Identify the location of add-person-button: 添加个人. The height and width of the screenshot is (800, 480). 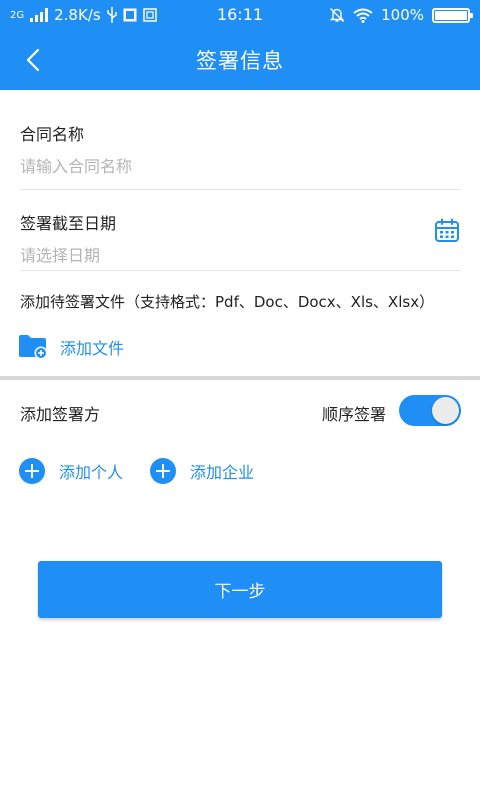
(71, 471).